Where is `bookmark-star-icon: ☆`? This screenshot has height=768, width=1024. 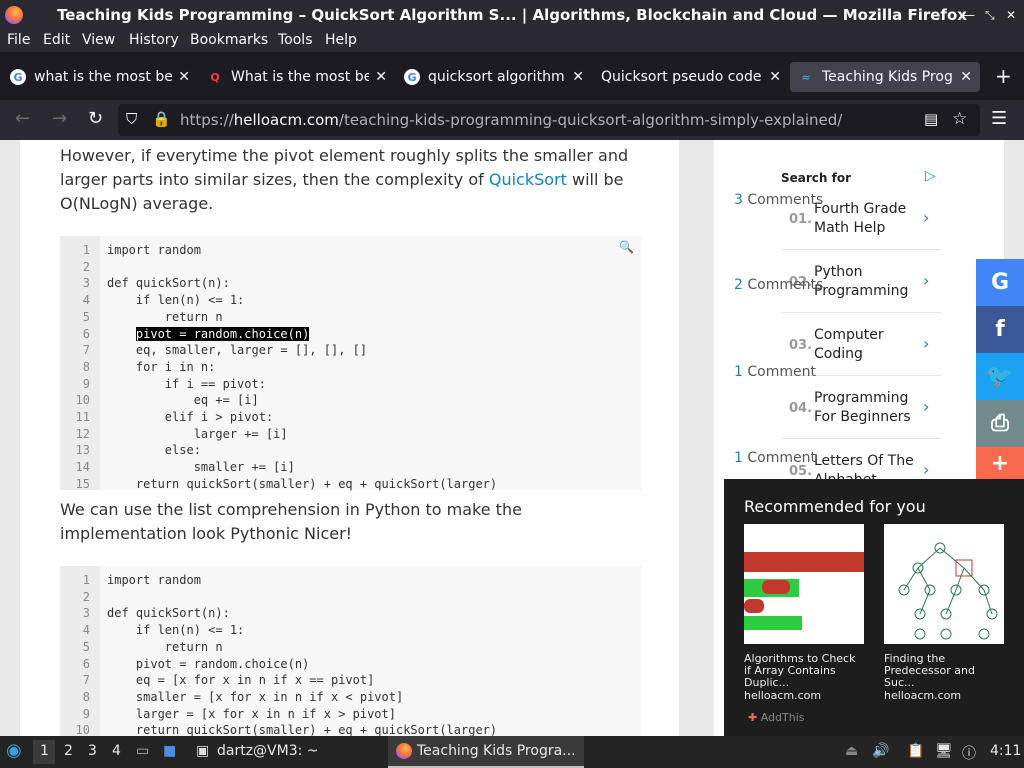 bookmark-star-icon: ☆ is located at coordinates (959, 119).